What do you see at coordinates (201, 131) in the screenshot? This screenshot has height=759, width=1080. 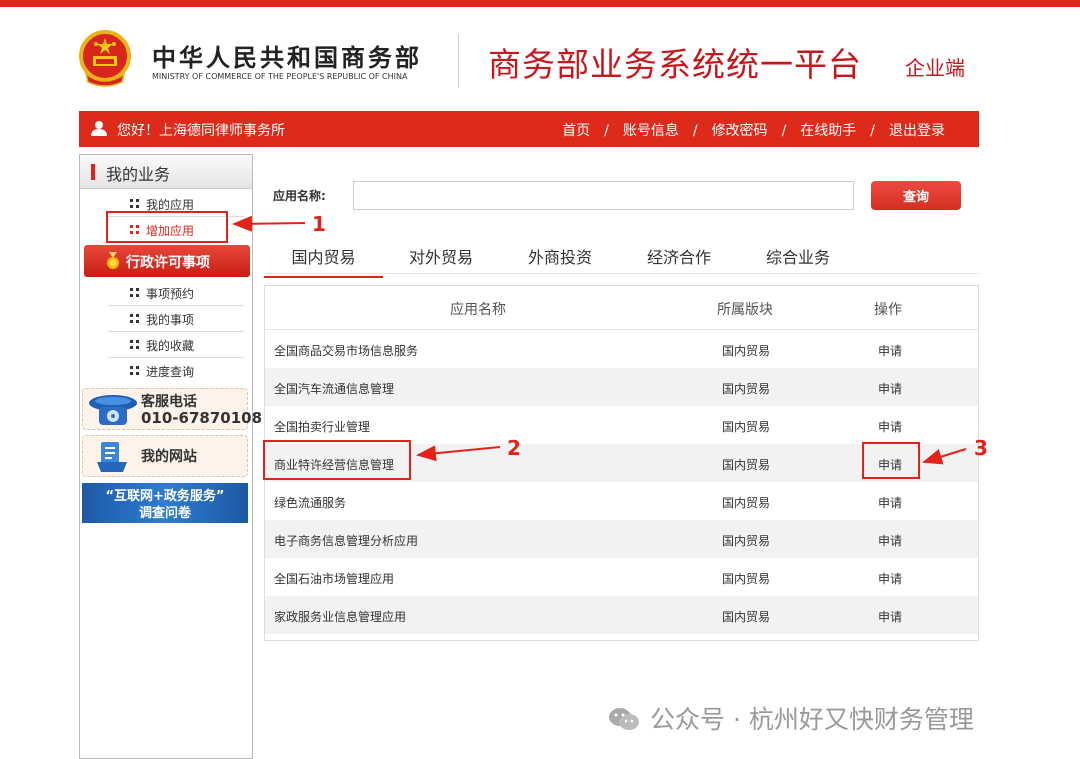 I see `user-greeting: 您好！上海德同律师事务所` at bounding box center [201, 131].